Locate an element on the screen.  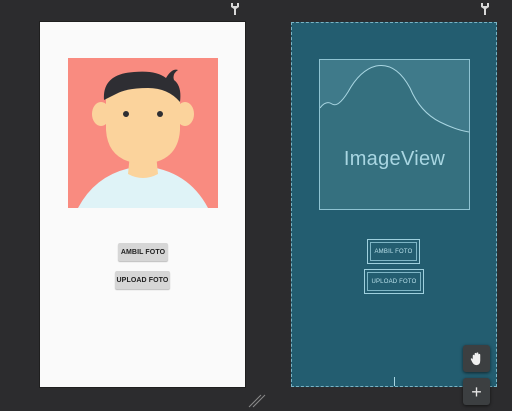
imageview-outline: ImageView is located at coordinates (394, 134).